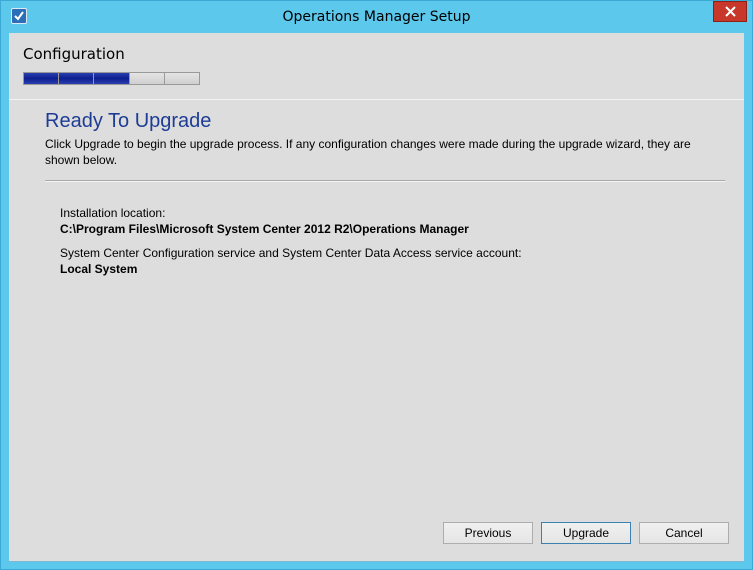 Image resolution: width=753 pixels, height=570 pixels. What do you see at coordinates (99, 269) in the screenshot?
I see `service-account-value: Local System` at bounding box center [99, 269].